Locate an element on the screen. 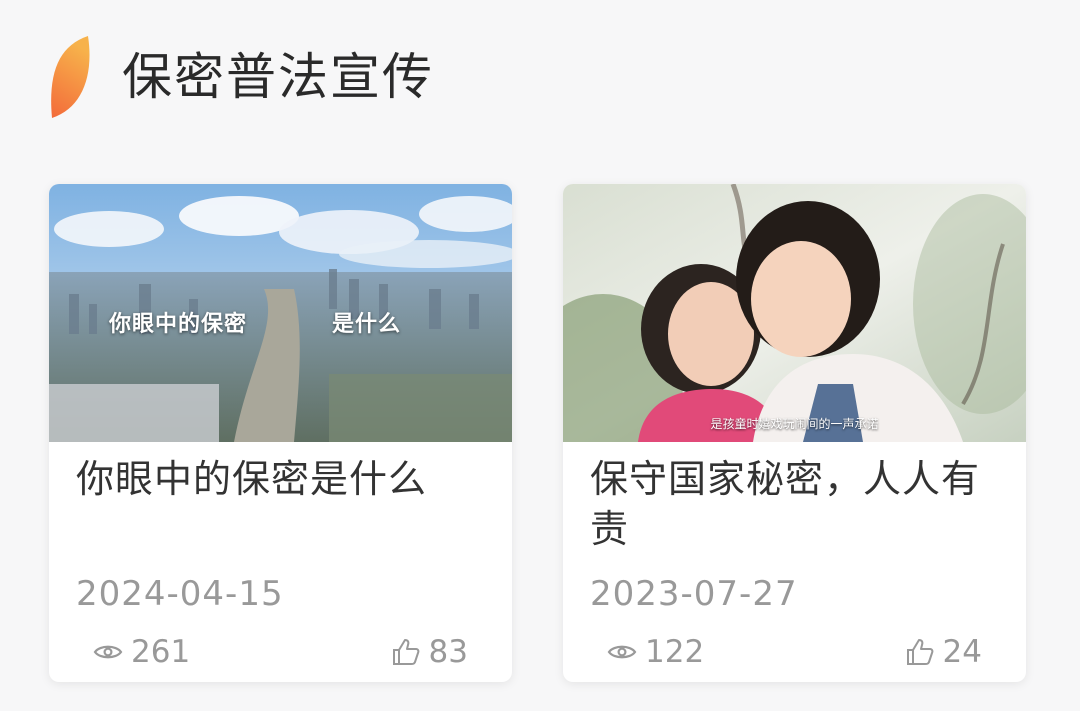 The height and width of the screenshot is (711, 1080). like-count-value: 24 is located at coordinates (962, 652).